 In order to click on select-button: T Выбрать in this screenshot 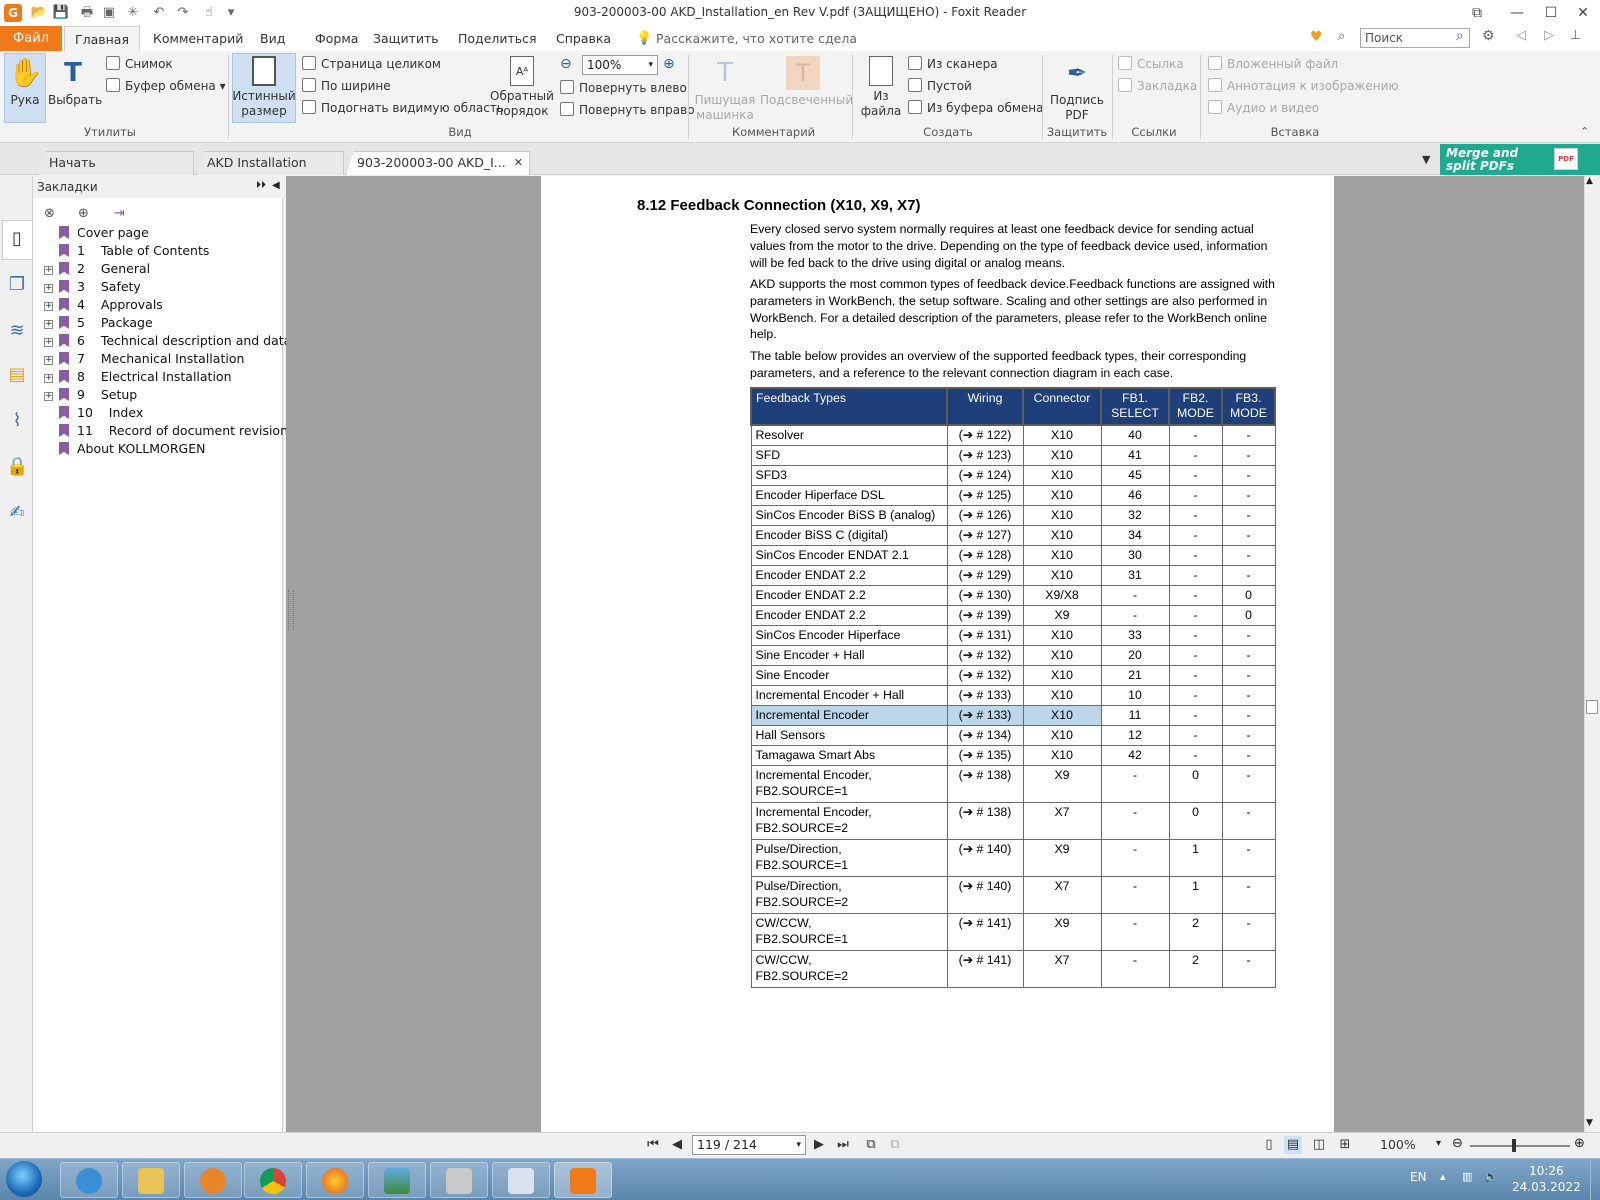, I will do `click(75, 82)`.